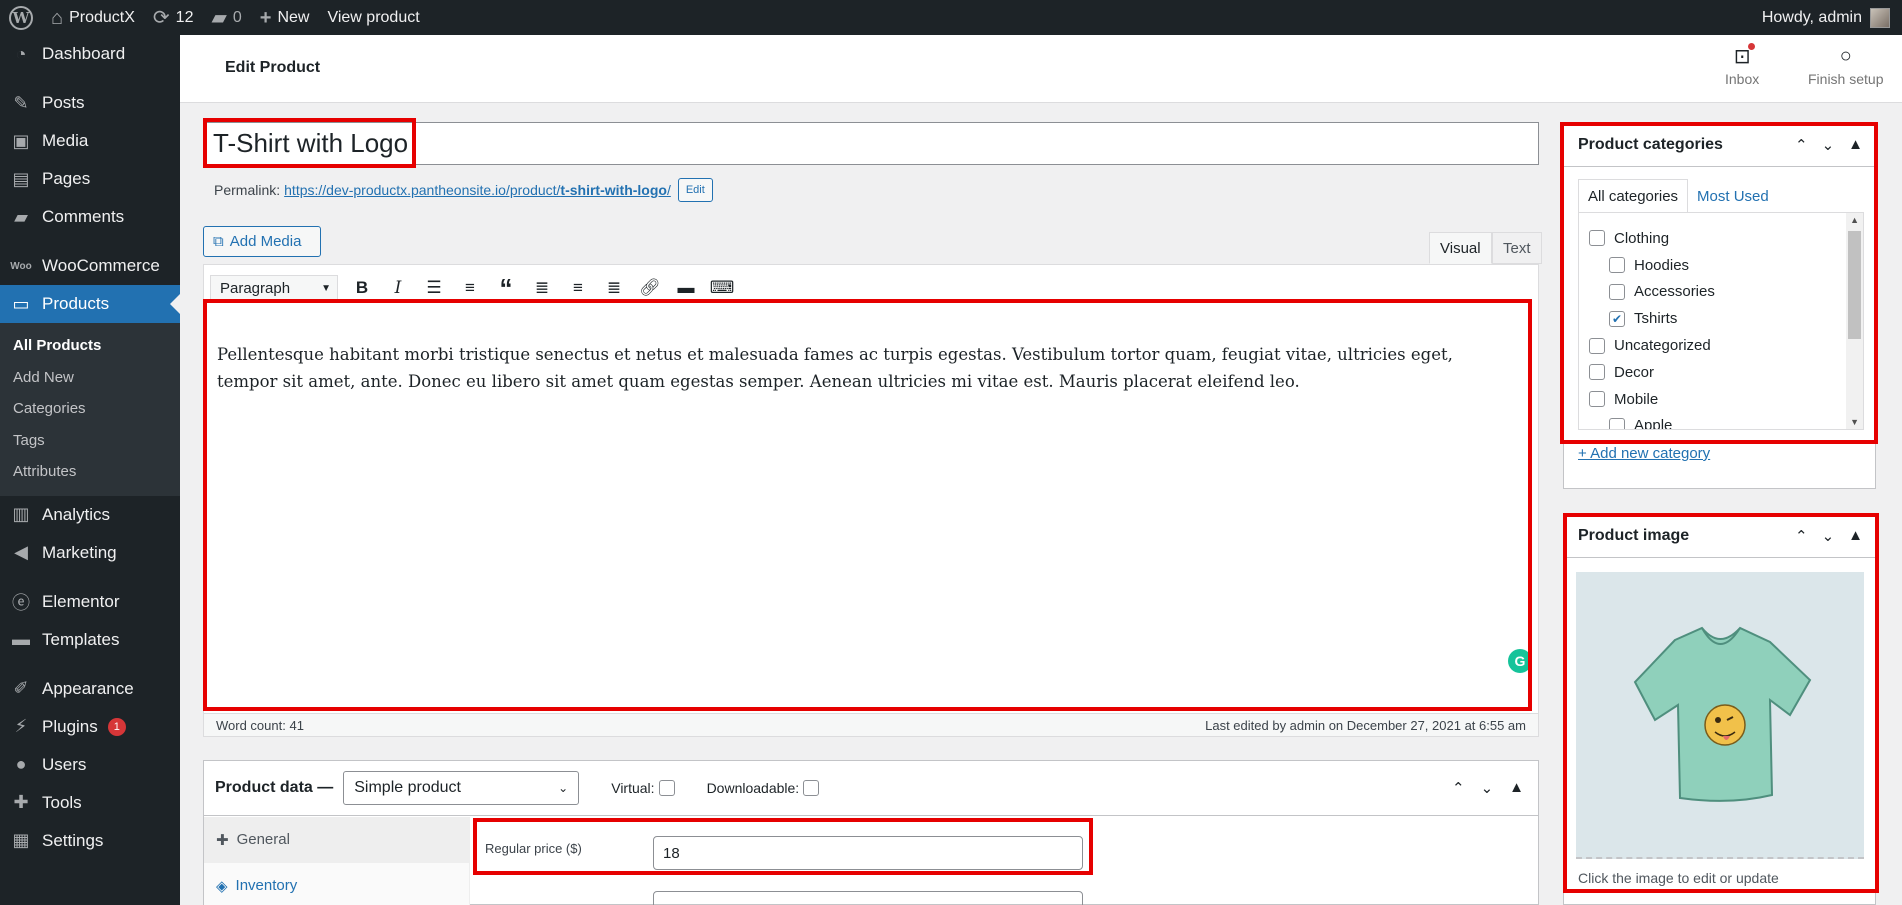  What do you see at coordinates (1644, 453) in the screenshot?
I see `add-new-category-link: + Add new category` at bounding box center [1644, 453].